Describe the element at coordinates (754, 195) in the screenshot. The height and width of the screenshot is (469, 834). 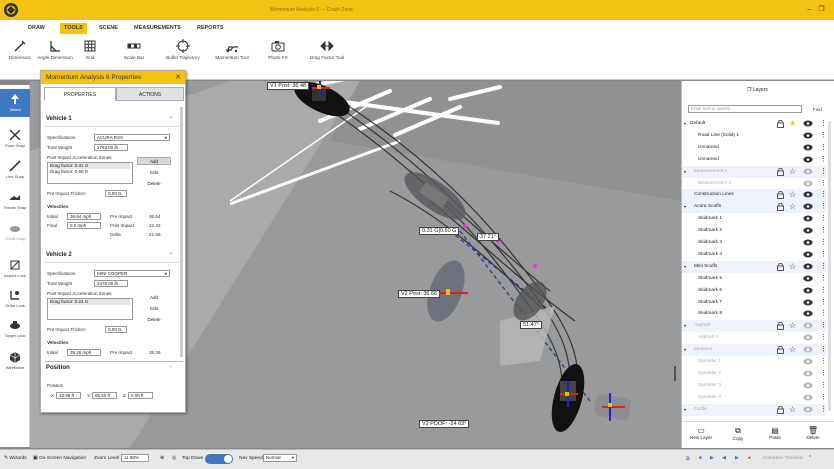
I see `layer-row: Construction Lines ☆ ⋮` at that location.